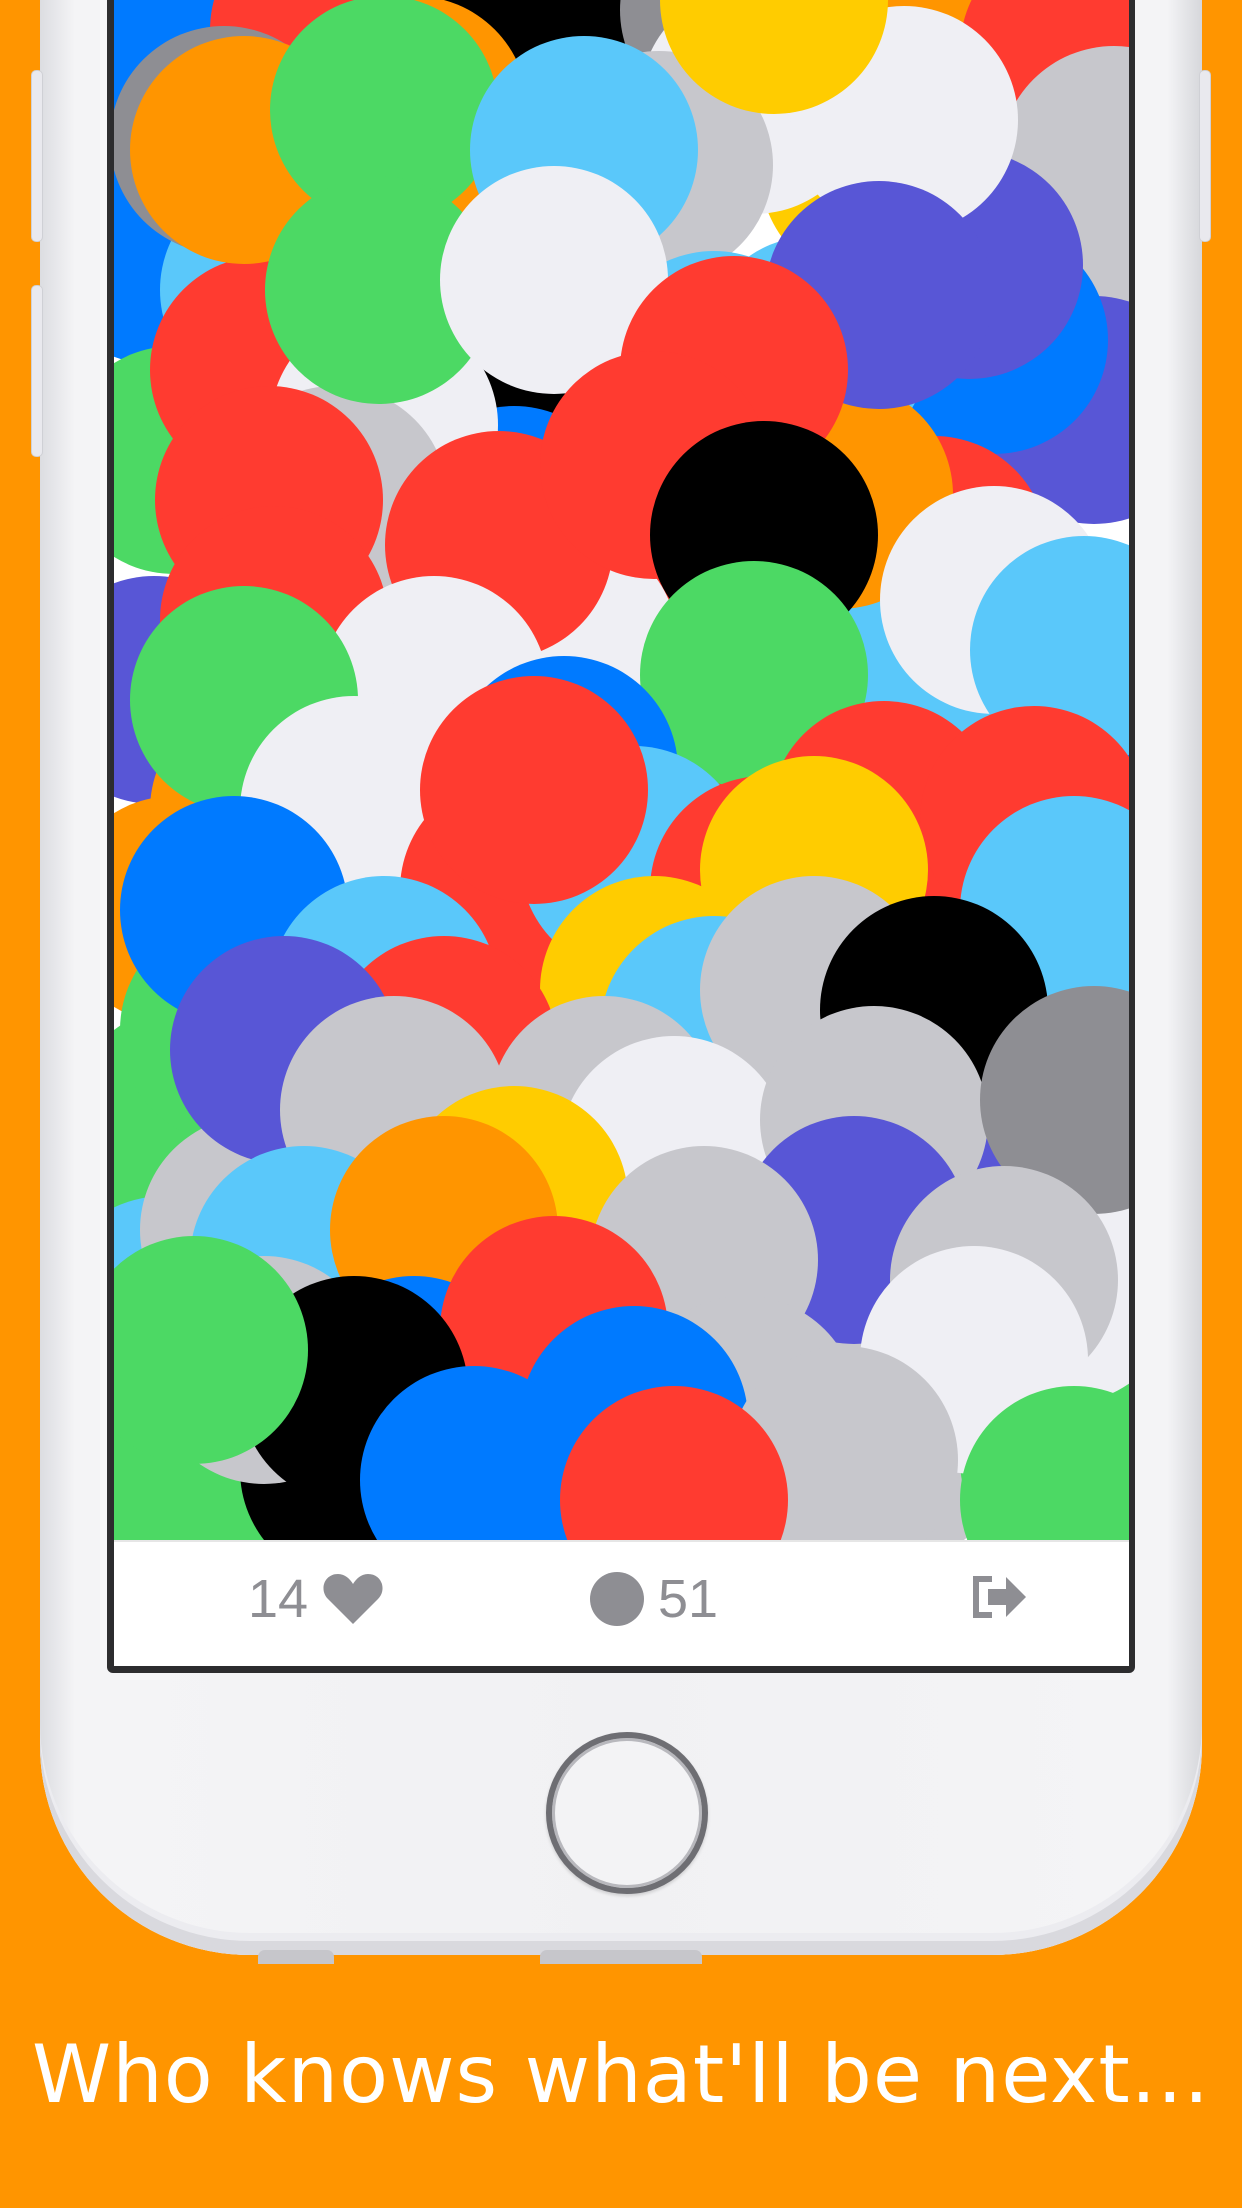  I want to click on color-circle, so click(534, 790).